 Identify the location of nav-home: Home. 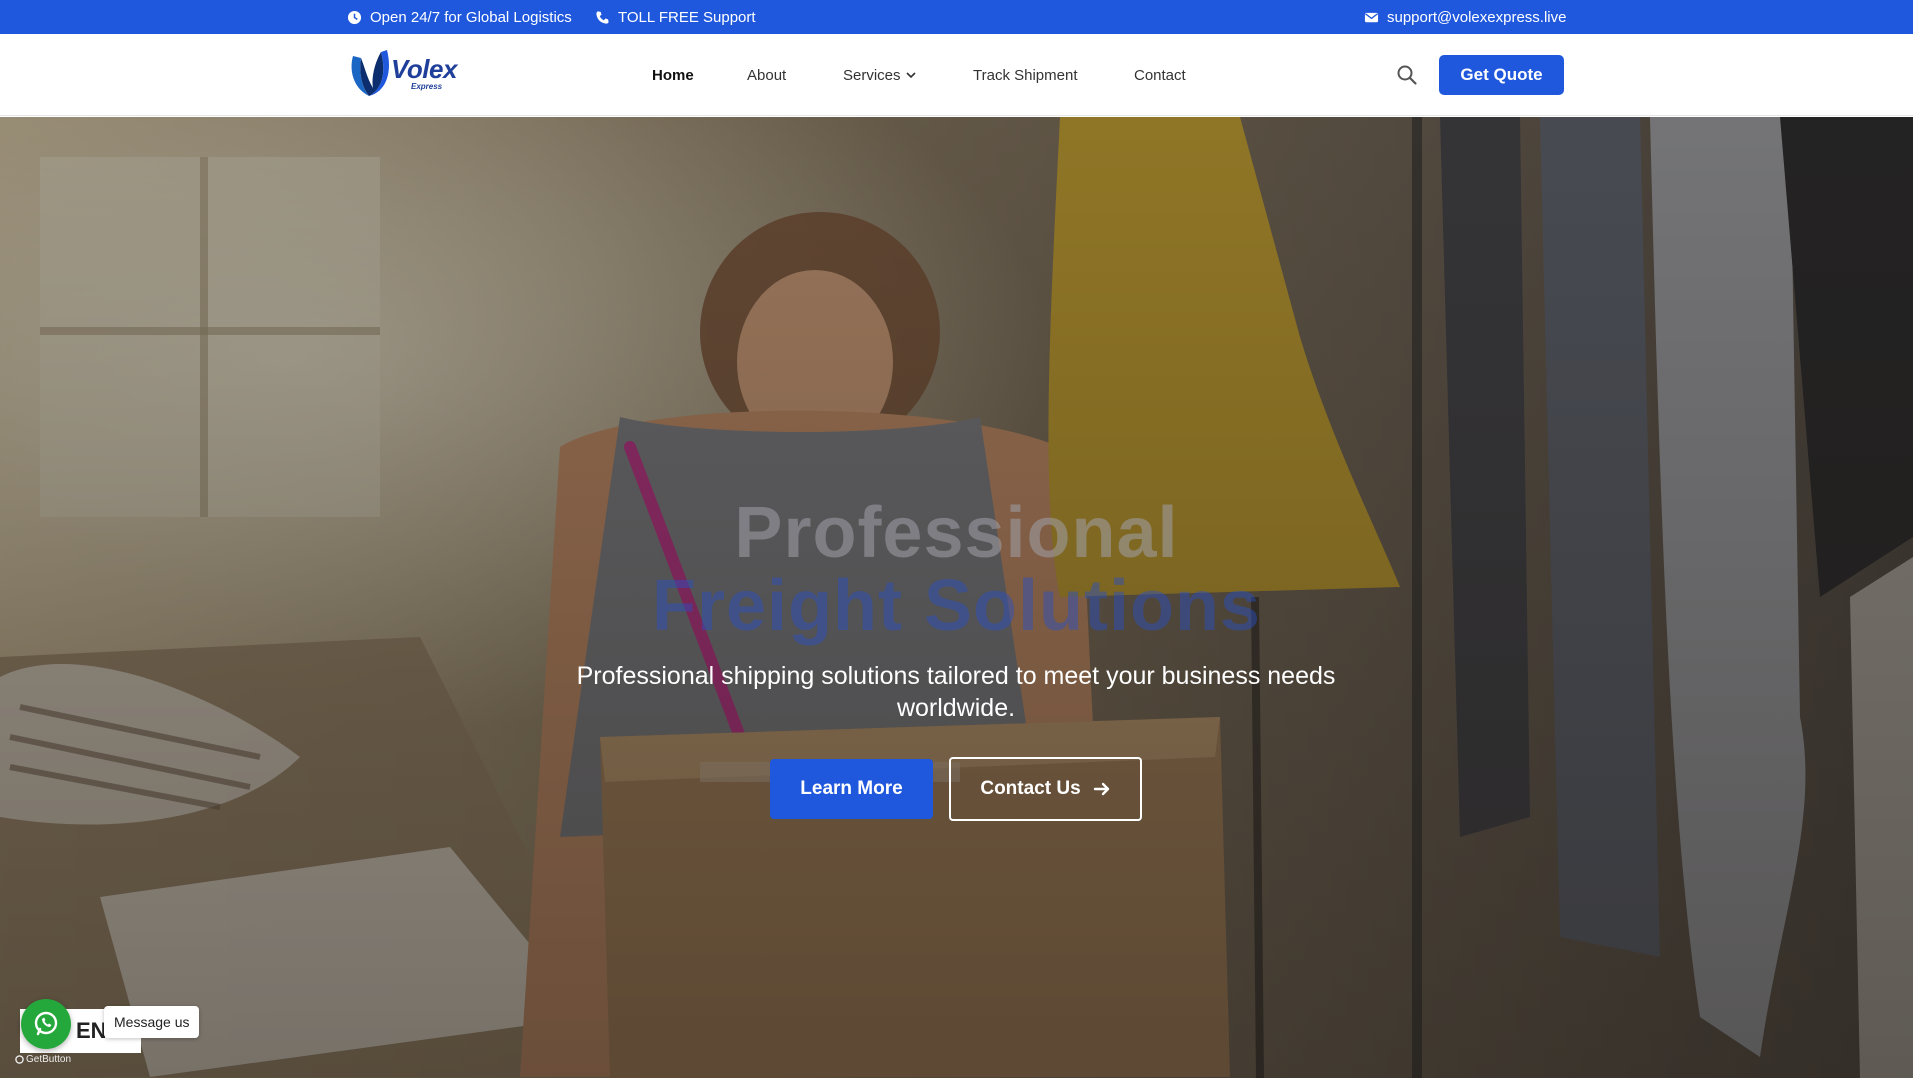
(673, 75).